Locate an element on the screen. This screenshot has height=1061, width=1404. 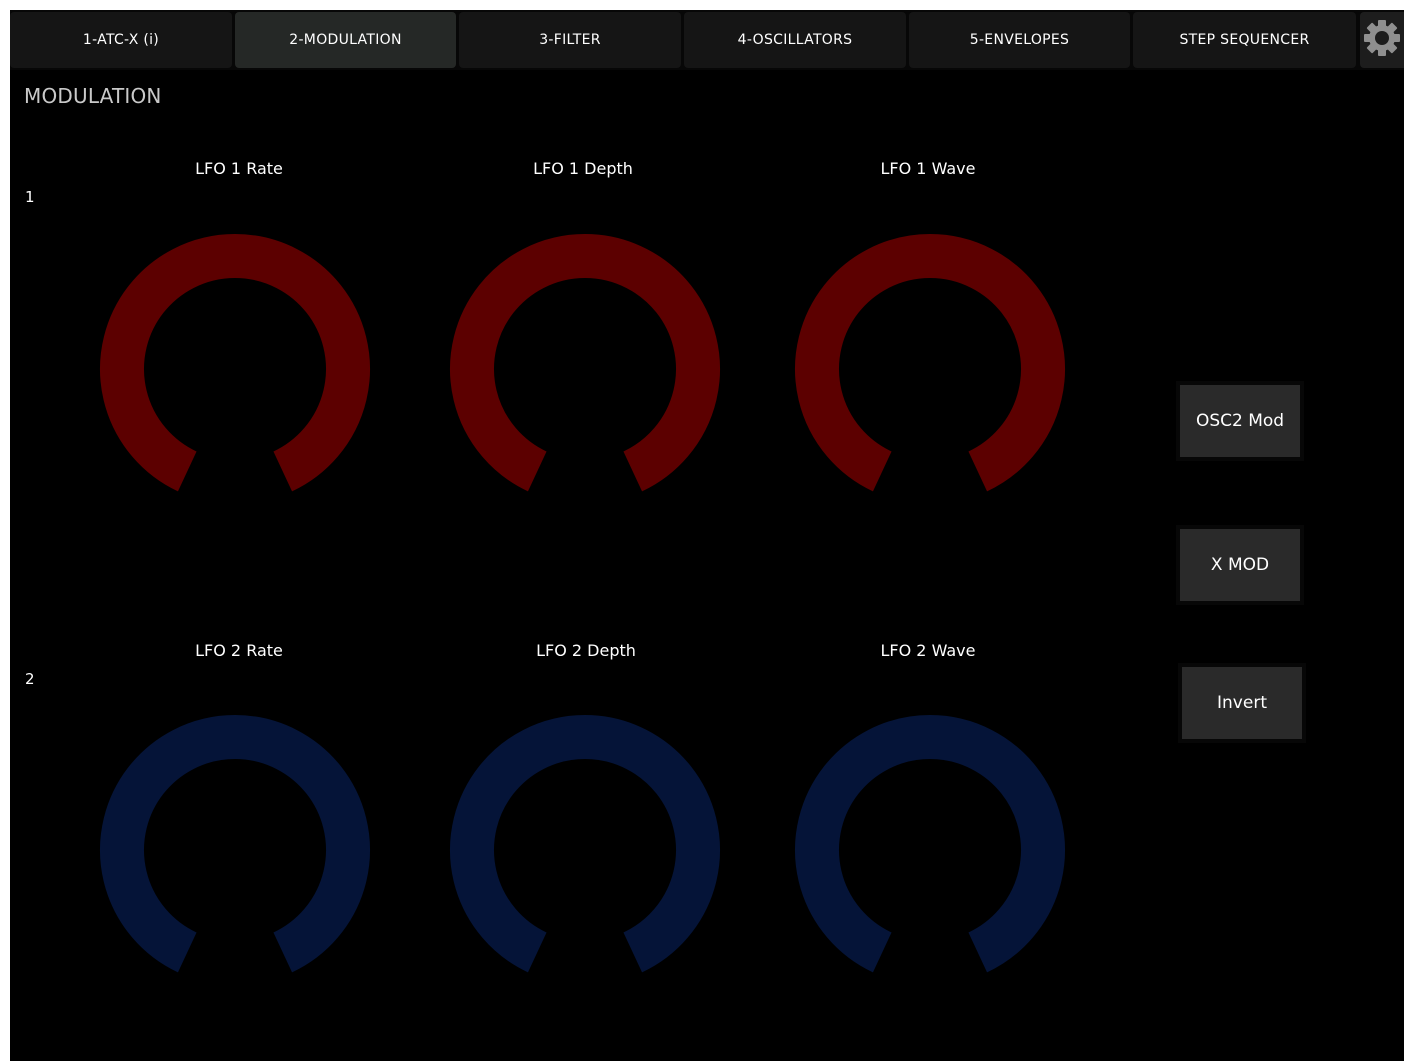
lfo2-rate-knob is located at coordinates (235, 850).